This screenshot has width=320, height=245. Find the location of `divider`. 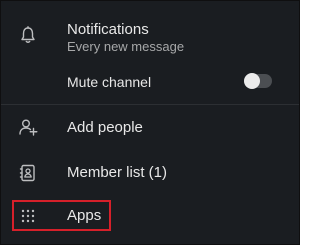

divider is located at coordinates (150, 104).